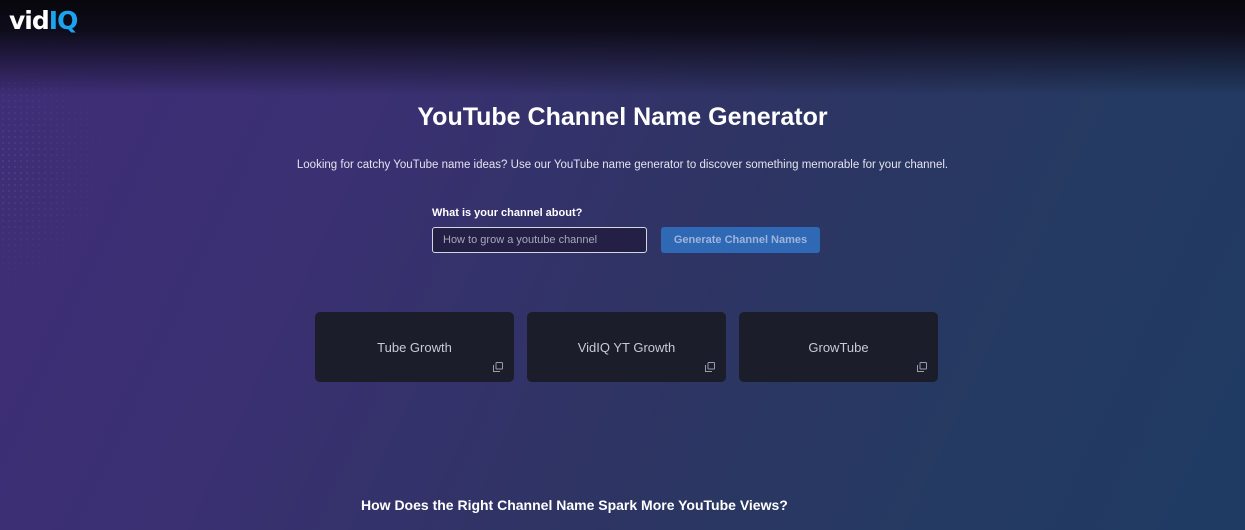 This screenshot has height=530, width=1245. I want to click on results-list: Tube Growth VidIQ YT Growth GrowTube, so click(626, 347).